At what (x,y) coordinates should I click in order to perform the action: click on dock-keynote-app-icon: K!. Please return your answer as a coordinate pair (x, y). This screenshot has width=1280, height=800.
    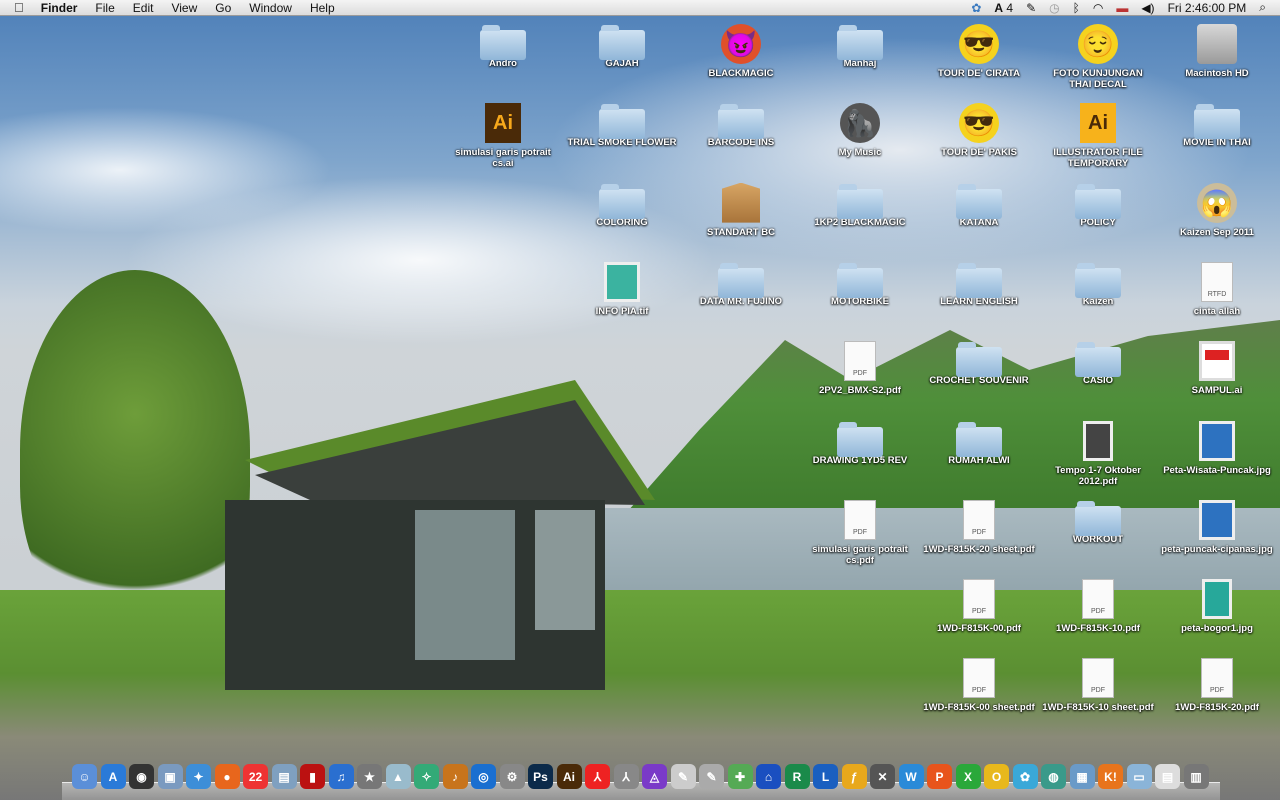
    Looking at the image, I should click on (1110, 776).